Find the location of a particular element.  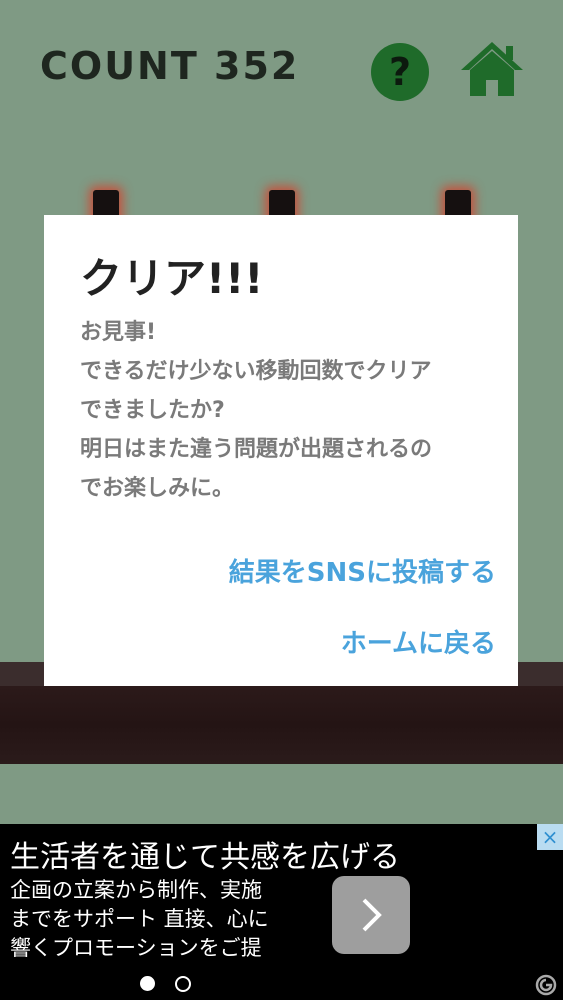

dialog-message-line: お見事! is located at coordinates (118, 332).